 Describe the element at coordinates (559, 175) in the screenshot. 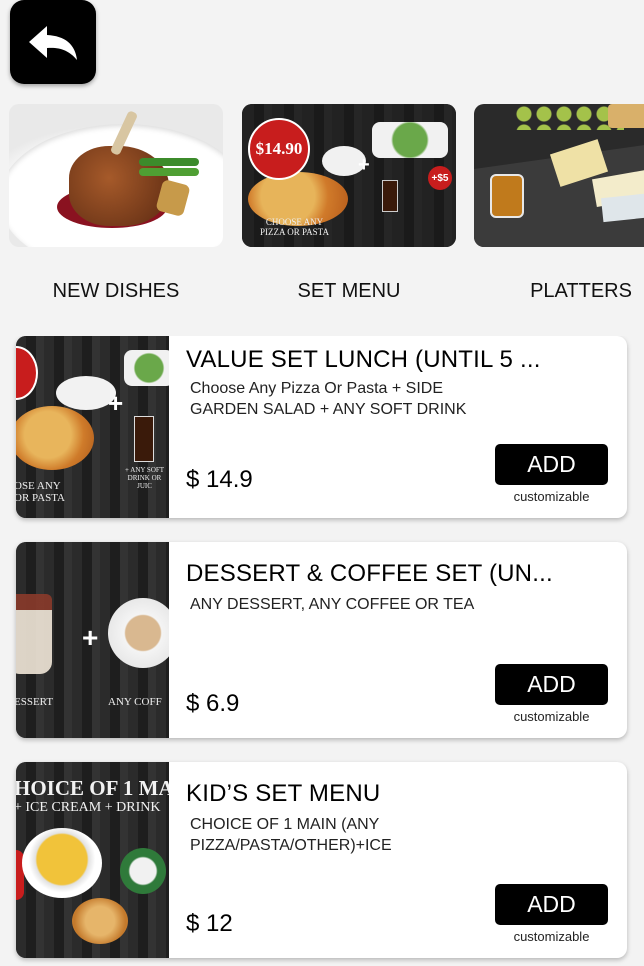

I see `category-platters-image` at that location.